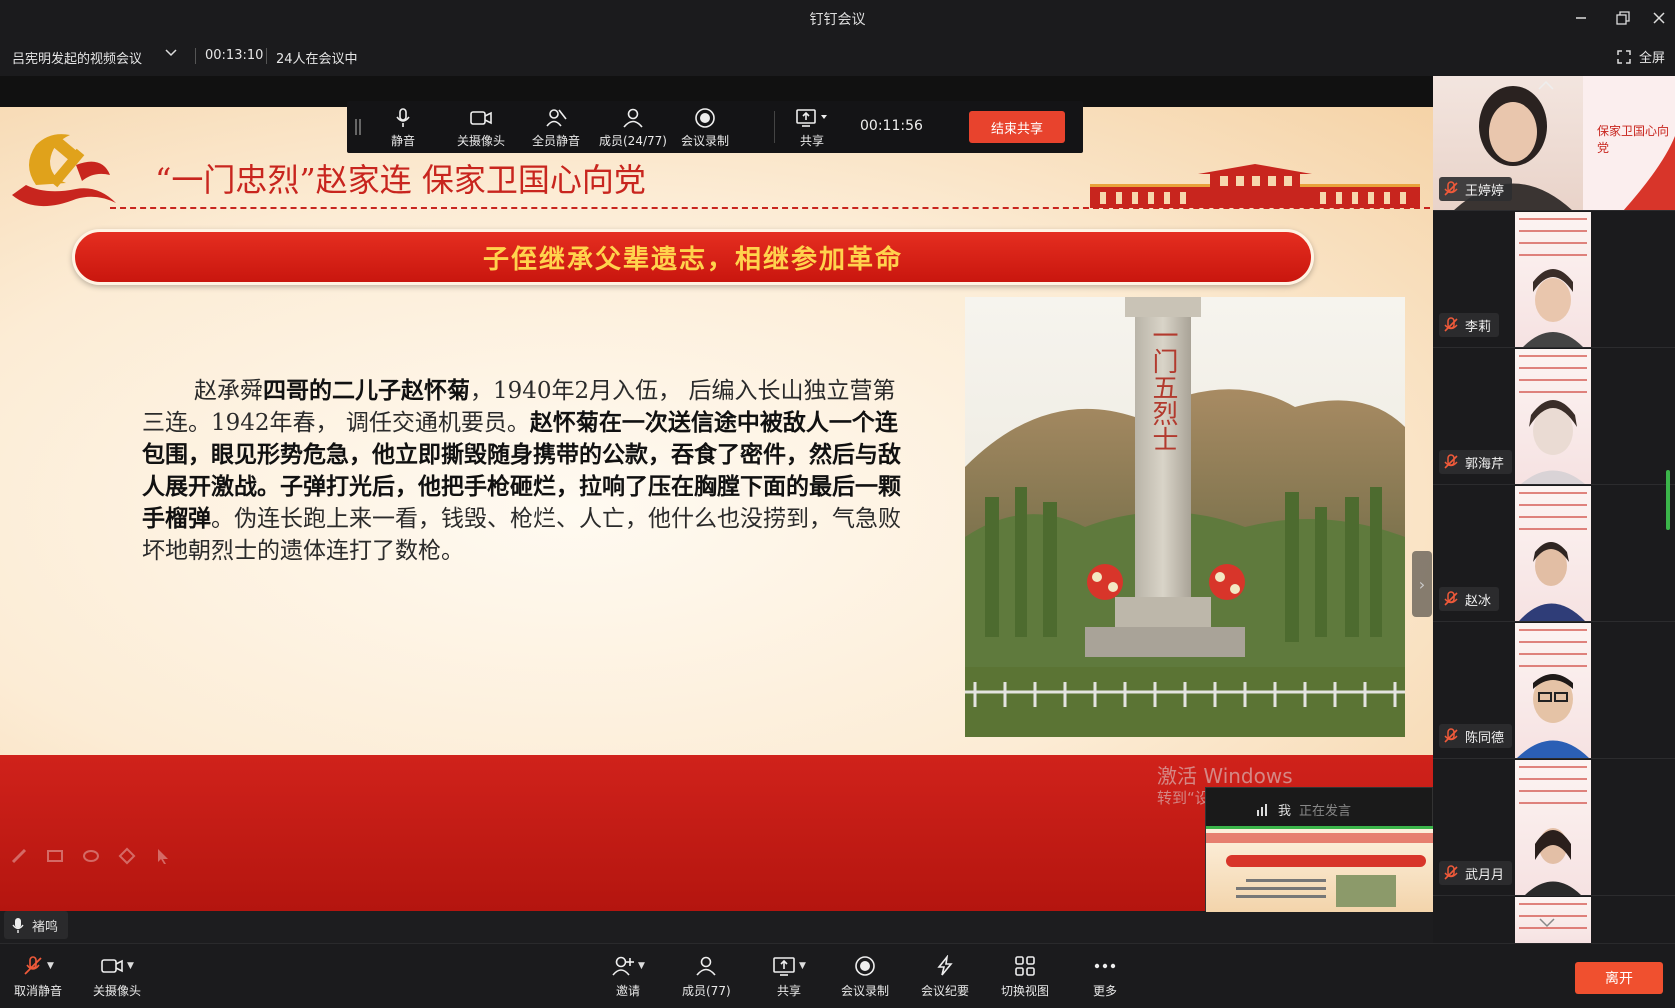  What do you see at coordinates (481, 118) in the screenshot?
I see `camera-icon` at bounding box center [481, 118].